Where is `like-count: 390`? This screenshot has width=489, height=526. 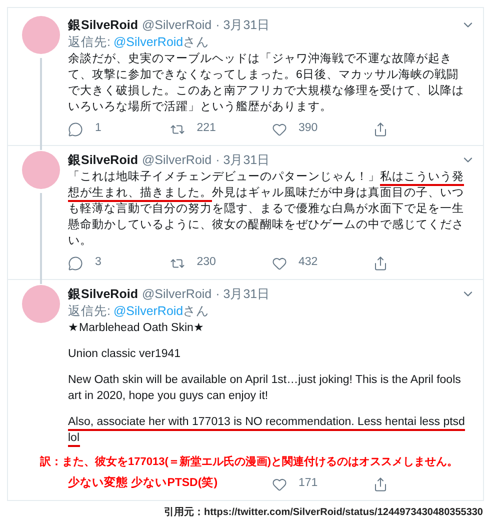 like-count: 390 is located at coordinates (308, 128).